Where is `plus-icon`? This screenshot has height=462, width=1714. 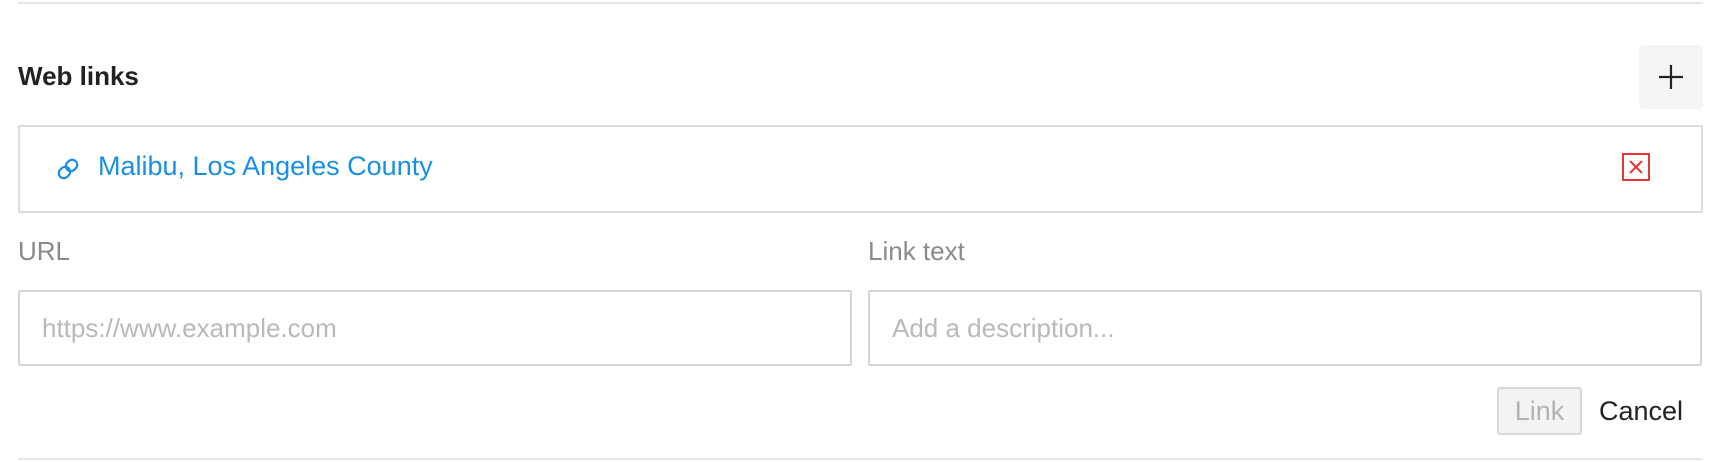
plus-icon is located at coordinates (1671, 77).